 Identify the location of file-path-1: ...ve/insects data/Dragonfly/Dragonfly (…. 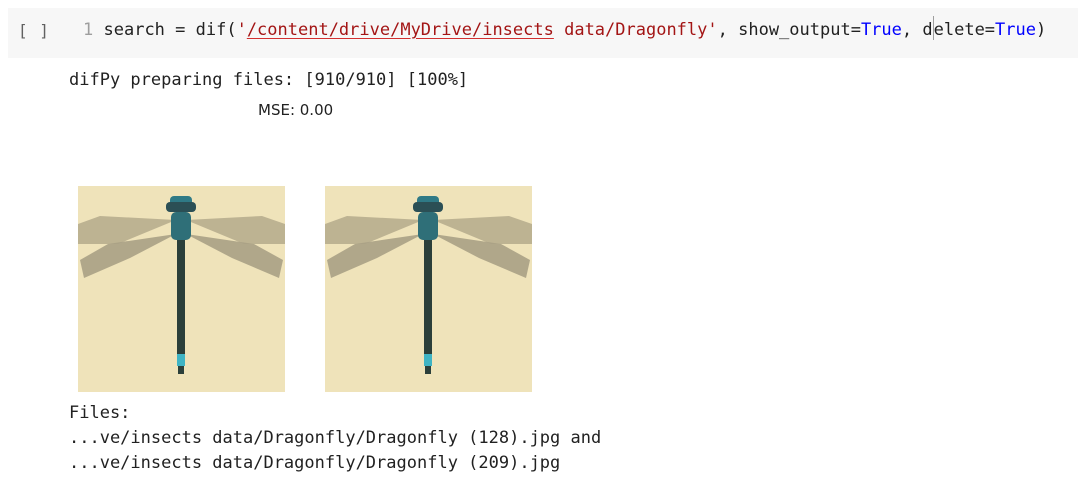
(335, 438).